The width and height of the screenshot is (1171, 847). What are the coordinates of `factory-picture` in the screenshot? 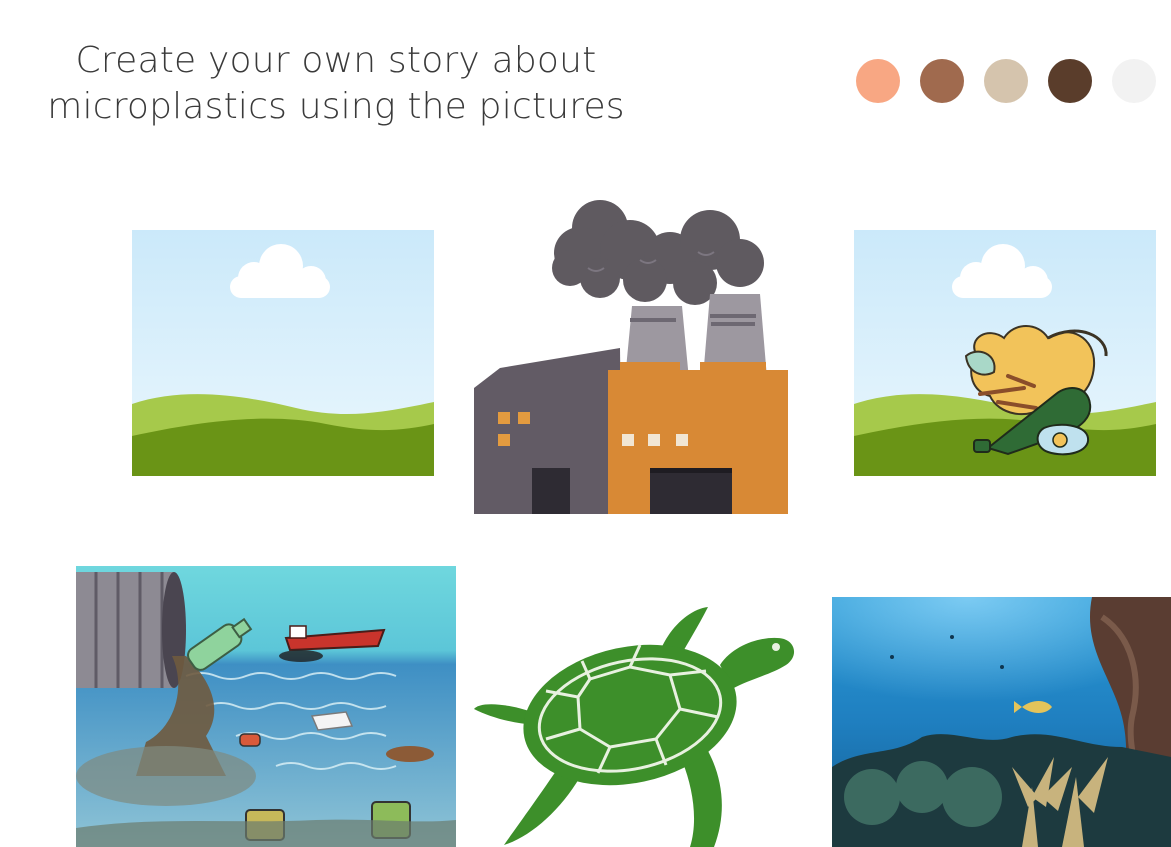 It's located at (630, 356).